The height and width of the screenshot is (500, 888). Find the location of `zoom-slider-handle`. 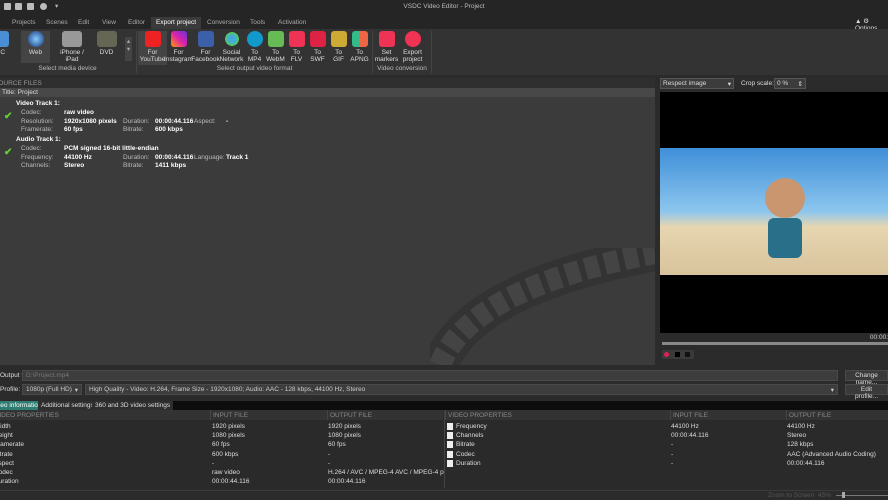

zoom-slider-handle is located at coordinates (843, 495).